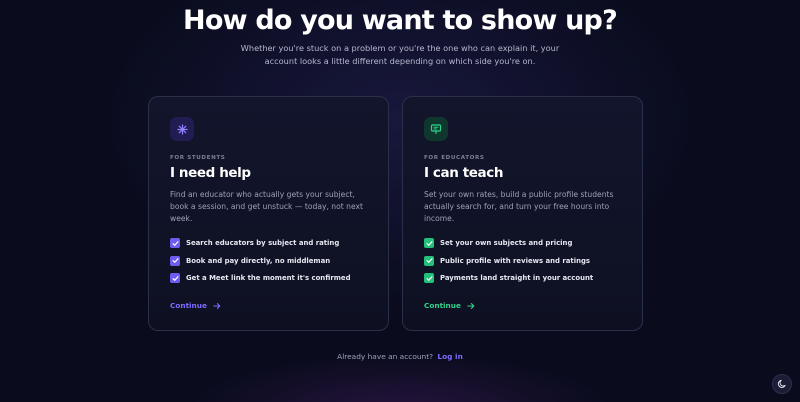 This screenshot has height=402, width=800. Describe the element at coordinates (517, 278) in the screenshot. I see `feature-label: Payments land straight in your account` at that location.